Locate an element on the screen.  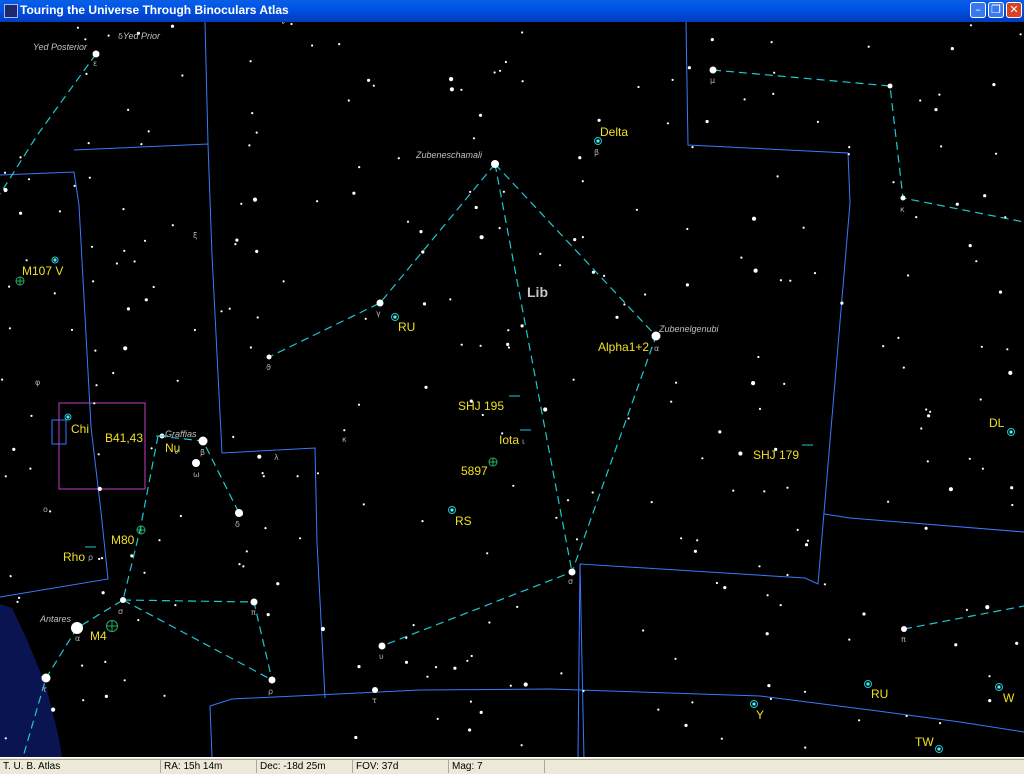
greek-label: τ is located at coordinates (374, 700).